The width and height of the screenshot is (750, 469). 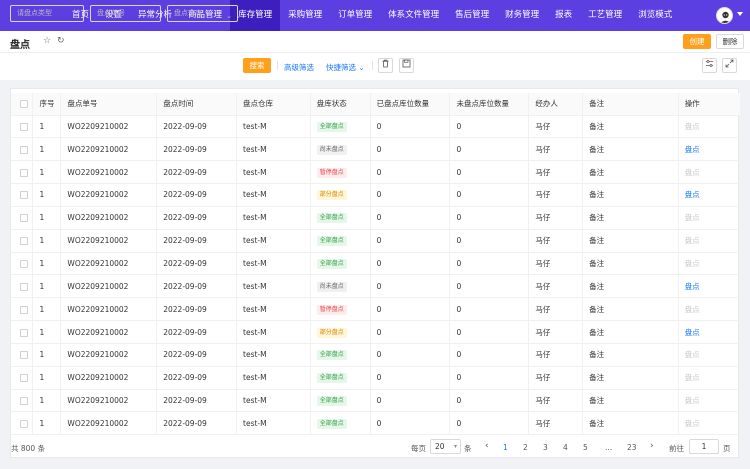 I want to click on page-number: 4, so click(x=565, y=447).